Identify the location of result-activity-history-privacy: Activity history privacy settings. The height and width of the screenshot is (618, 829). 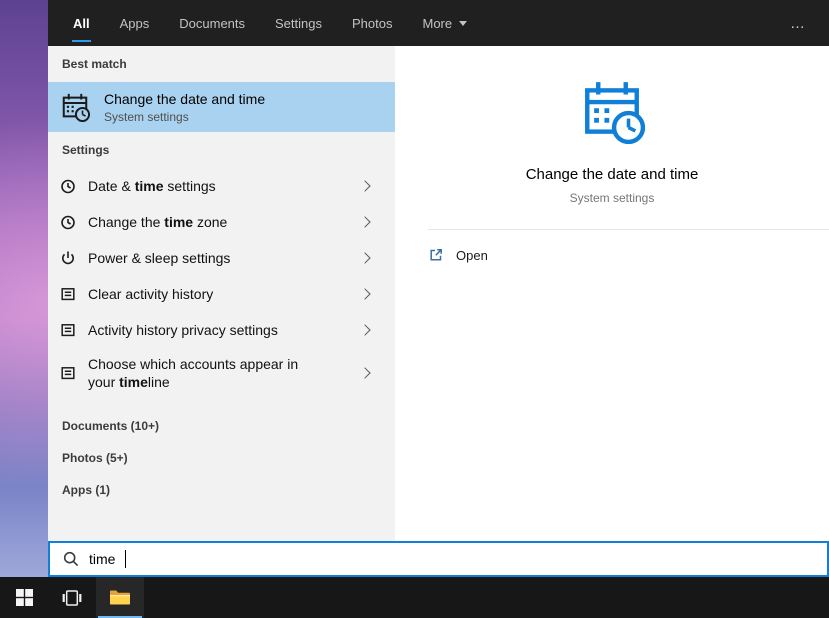
(221, 330).